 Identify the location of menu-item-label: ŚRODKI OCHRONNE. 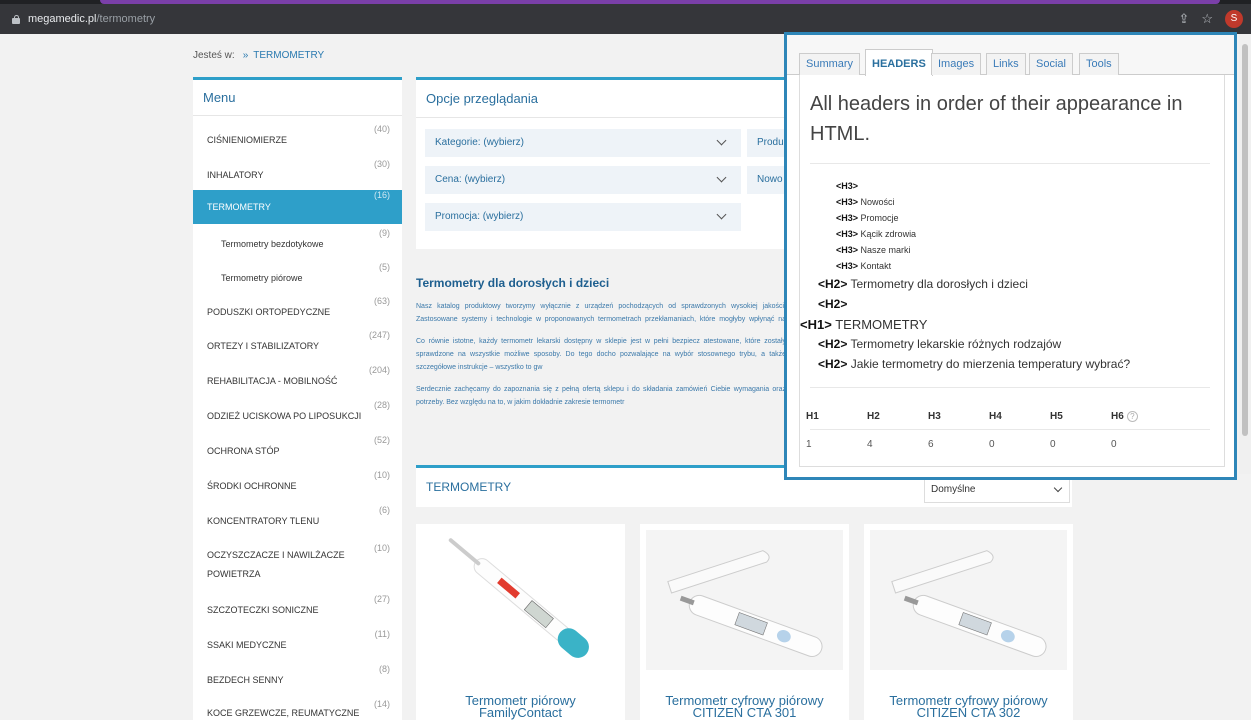
(252, 485).